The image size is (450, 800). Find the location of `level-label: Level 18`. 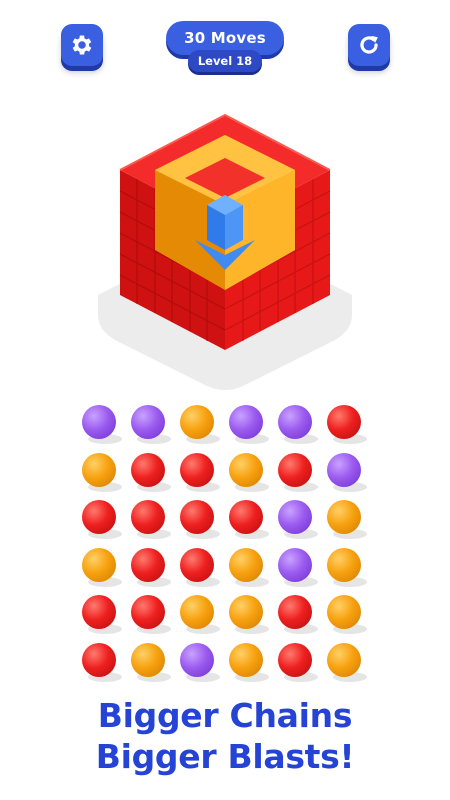

level-label: Level 18 is located at coordinates (225, 61).